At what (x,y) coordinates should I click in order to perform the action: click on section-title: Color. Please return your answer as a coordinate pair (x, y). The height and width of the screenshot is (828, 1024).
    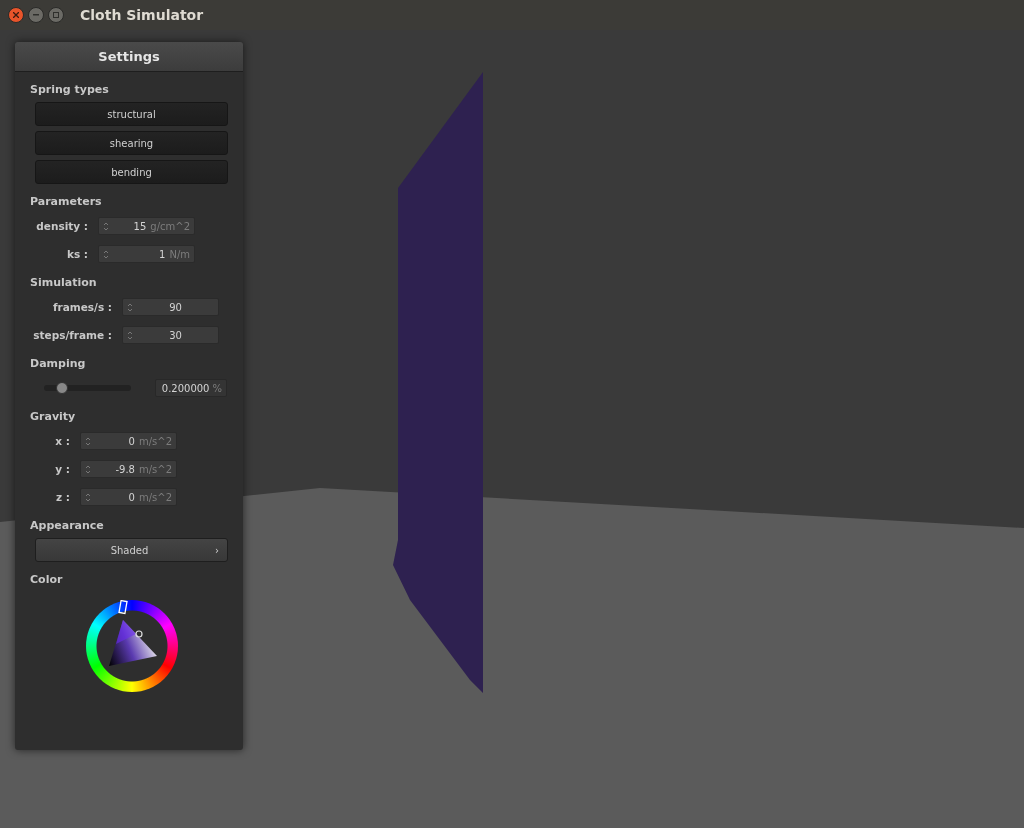
    Looking at the image, I should click on (47, 579).